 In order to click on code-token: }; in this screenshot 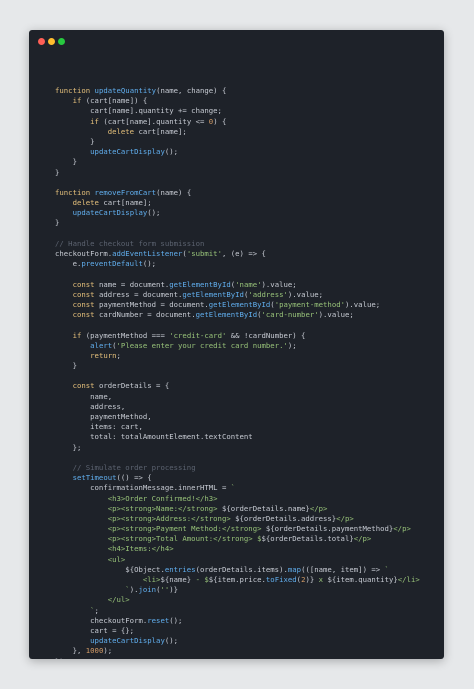, I will do `click(68, 447)`.